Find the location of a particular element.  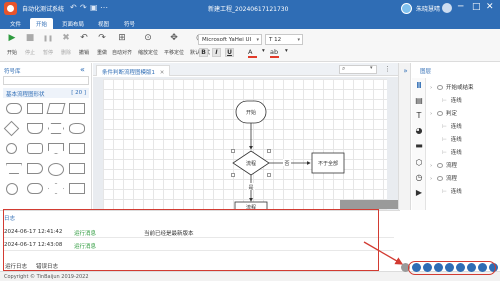

adjust-icon: ▤ is located at coordinates (419, 101).